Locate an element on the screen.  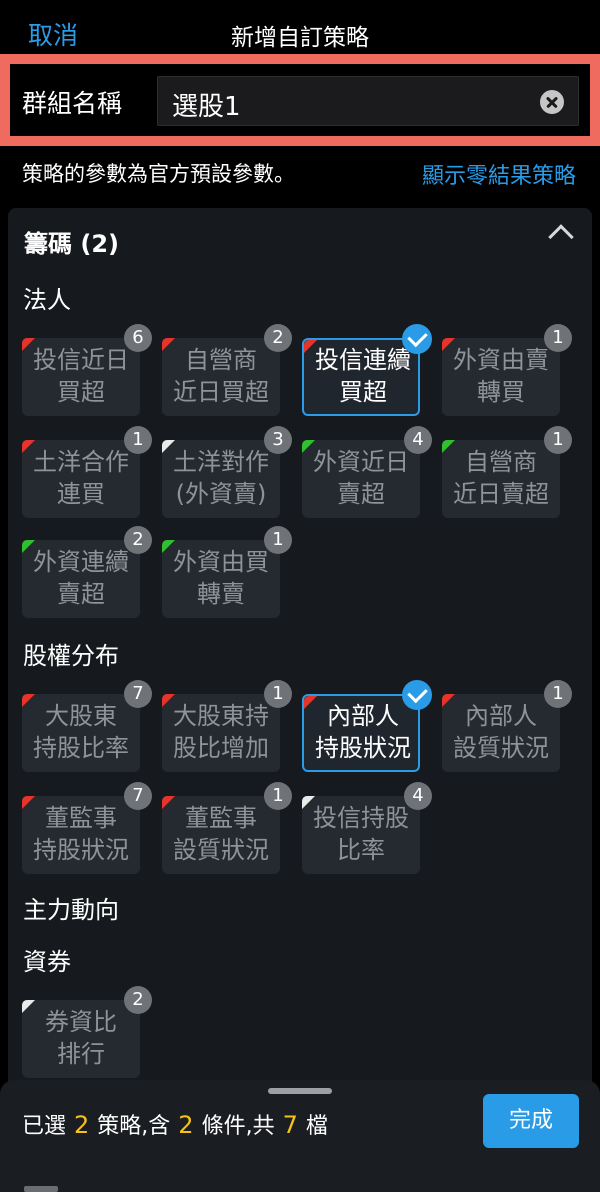
group-name-row: 群組名稱 選股1 is located at coordinates (300, 100).